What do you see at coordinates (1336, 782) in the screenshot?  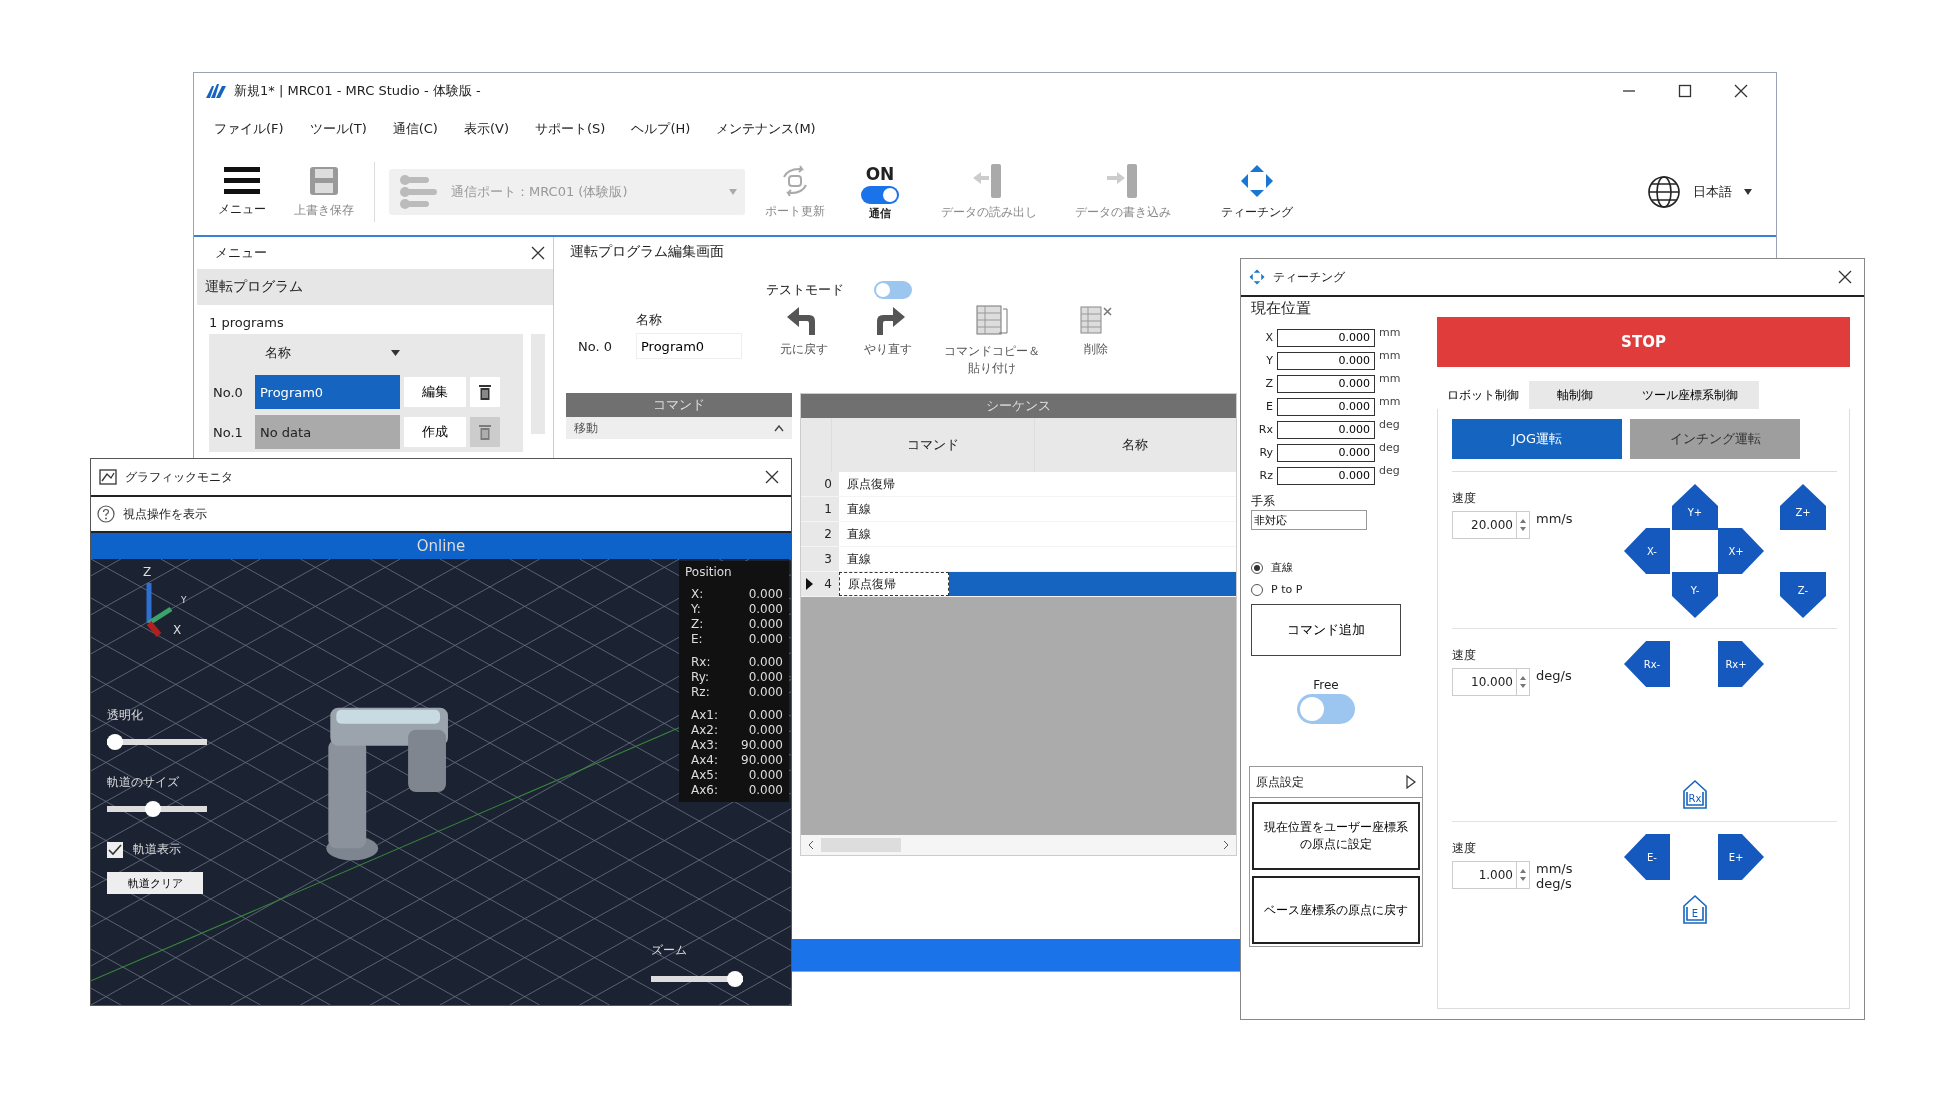 I see `expander-header: 原点設定` at bounding box center [1336, 782].